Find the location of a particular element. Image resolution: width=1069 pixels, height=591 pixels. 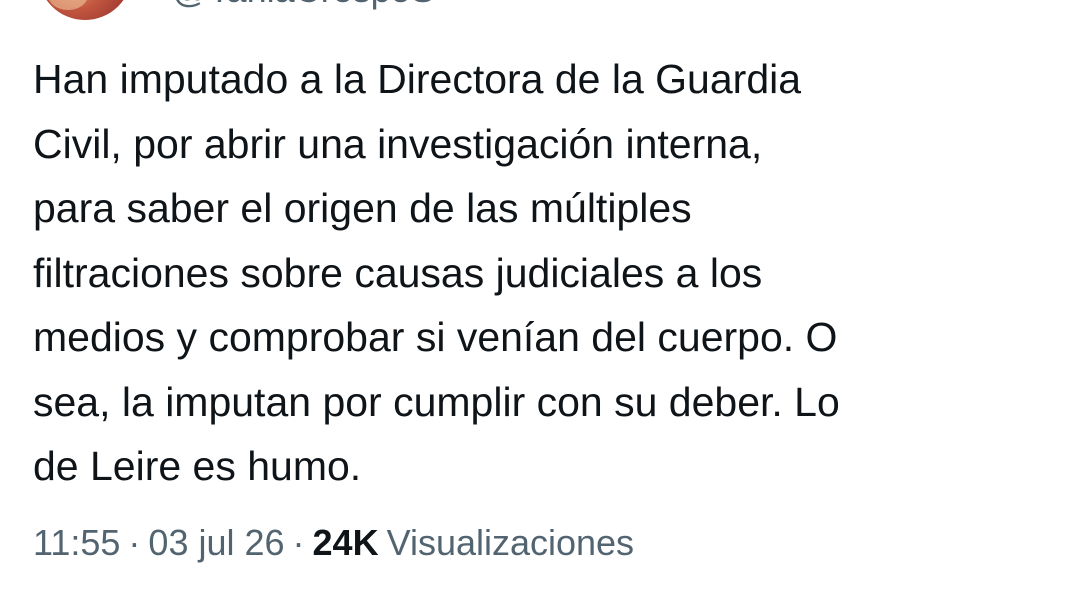

avatar is located at coordinates (85, 10).